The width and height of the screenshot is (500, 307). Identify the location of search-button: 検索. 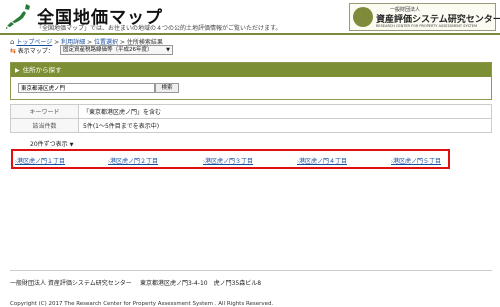
(167, 88).